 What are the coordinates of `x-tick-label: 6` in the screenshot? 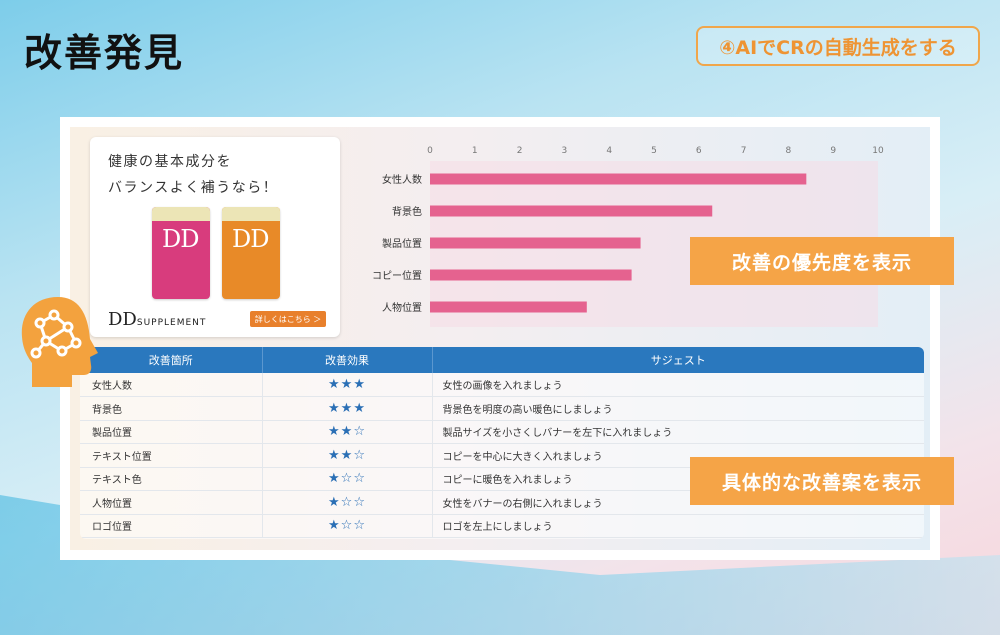 It's located at (699, 151).